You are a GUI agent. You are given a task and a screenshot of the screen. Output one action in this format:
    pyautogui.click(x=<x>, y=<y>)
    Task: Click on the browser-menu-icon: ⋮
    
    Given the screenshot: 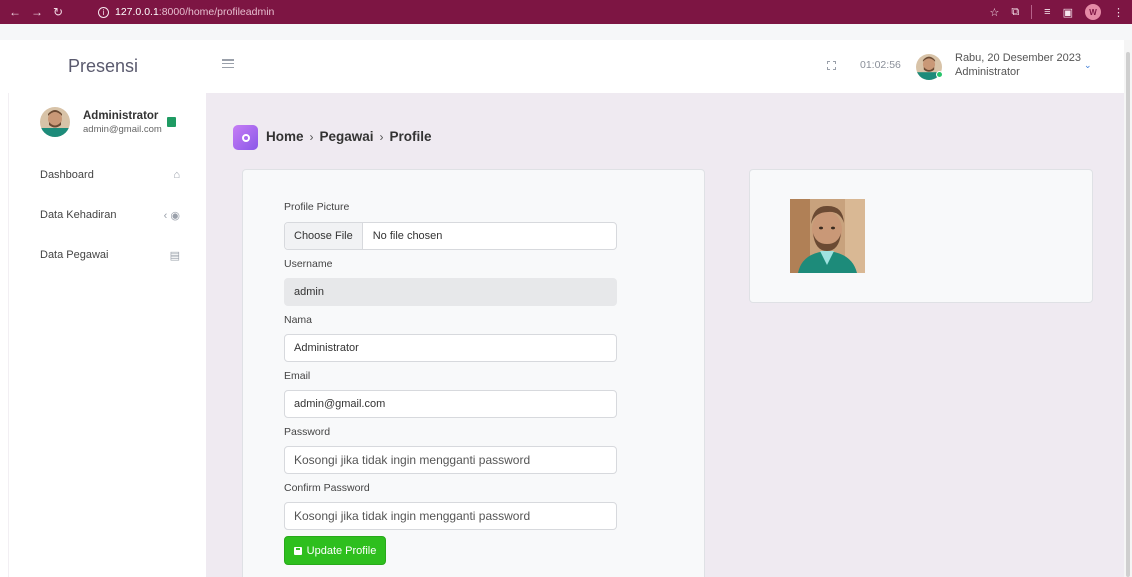 What is the action you would take?
    pyautogui.click(x=1118, y=12)
    